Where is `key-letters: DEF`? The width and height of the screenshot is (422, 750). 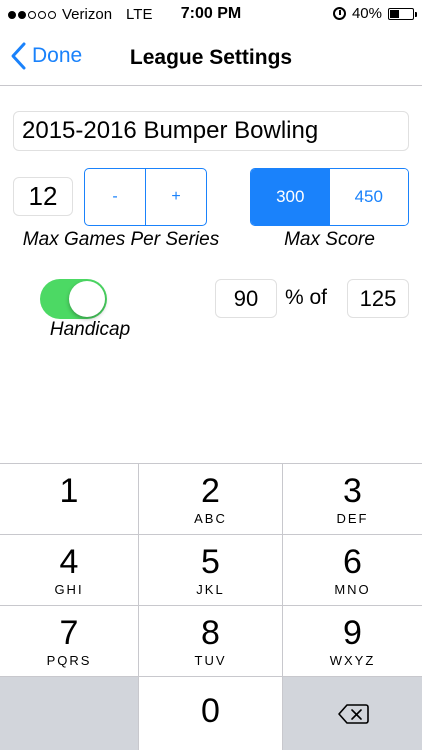
key-letters: DEF is located at coordinates (352, 518).